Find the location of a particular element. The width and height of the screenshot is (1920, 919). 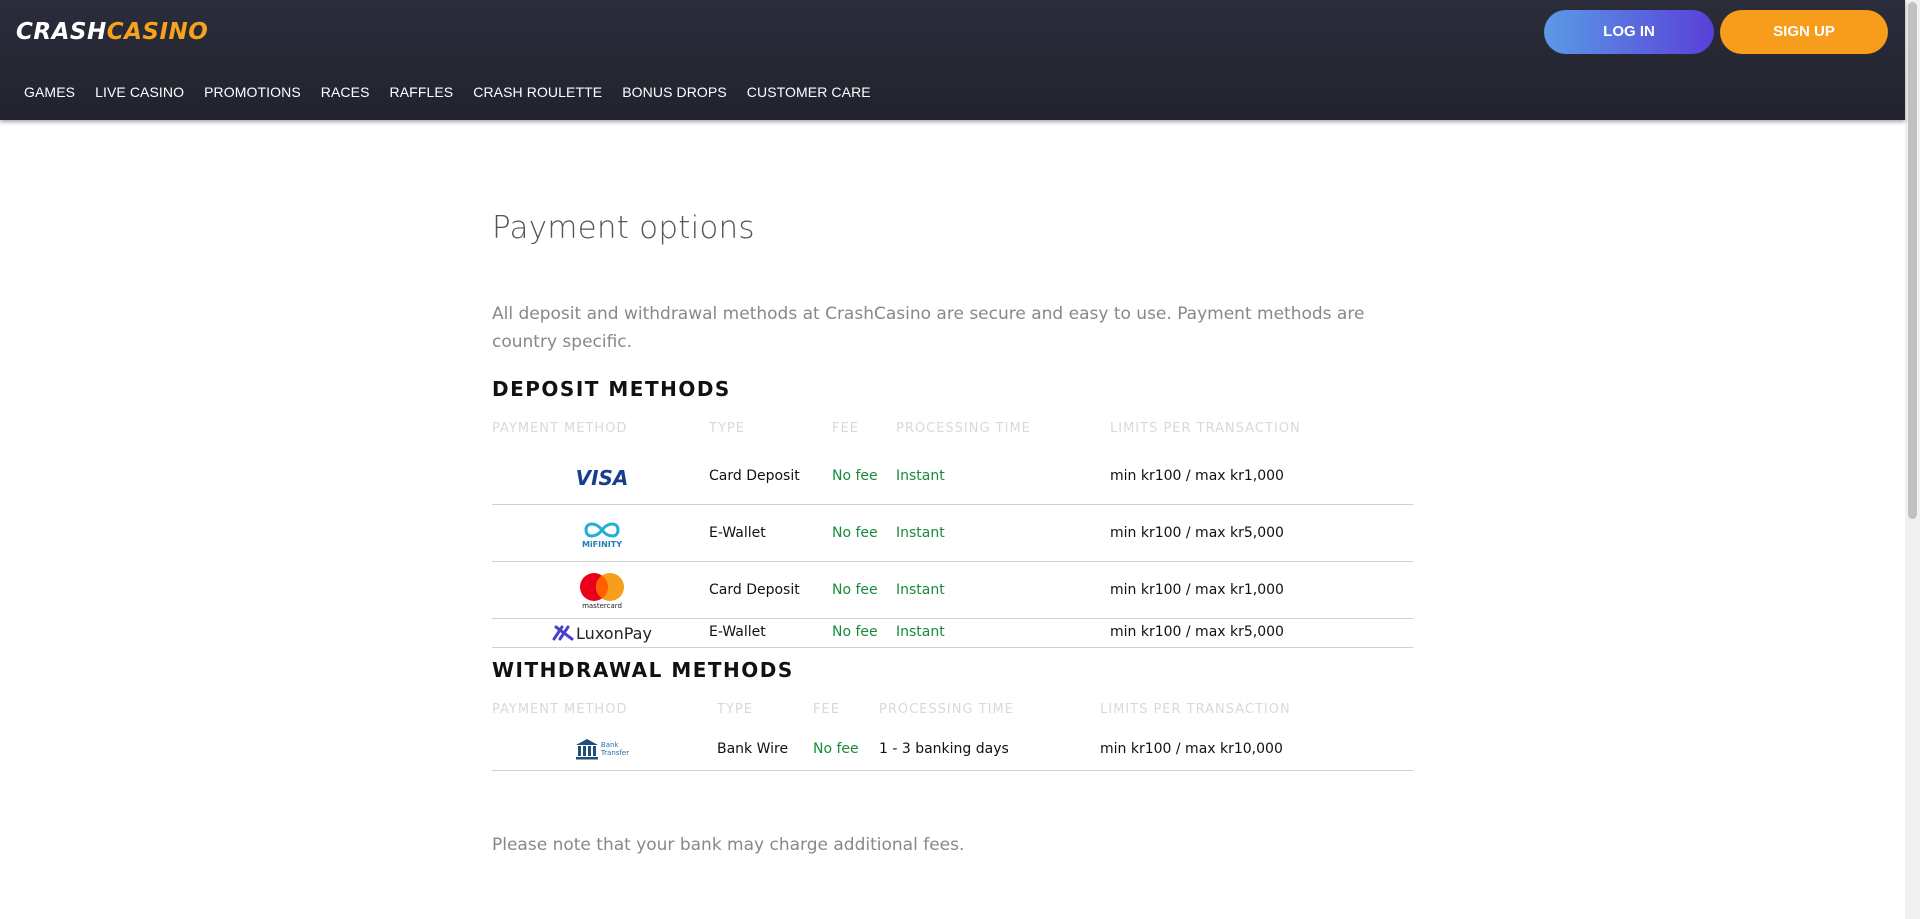

deposit-methods-title: DEPOSIT METHODS is located at coordinates (611, 389).